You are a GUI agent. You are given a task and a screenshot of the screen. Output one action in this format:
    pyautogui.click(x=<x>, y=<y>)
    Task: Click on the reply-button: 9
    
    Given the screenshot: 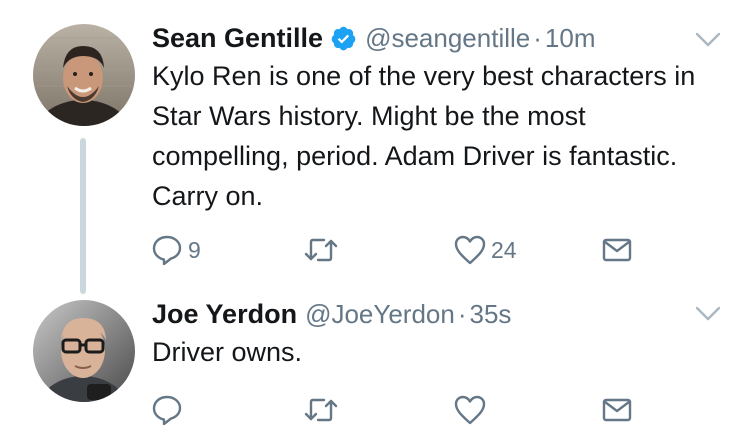 What is the action you would take?
    pyautogui.click(x=175, y=250)
    